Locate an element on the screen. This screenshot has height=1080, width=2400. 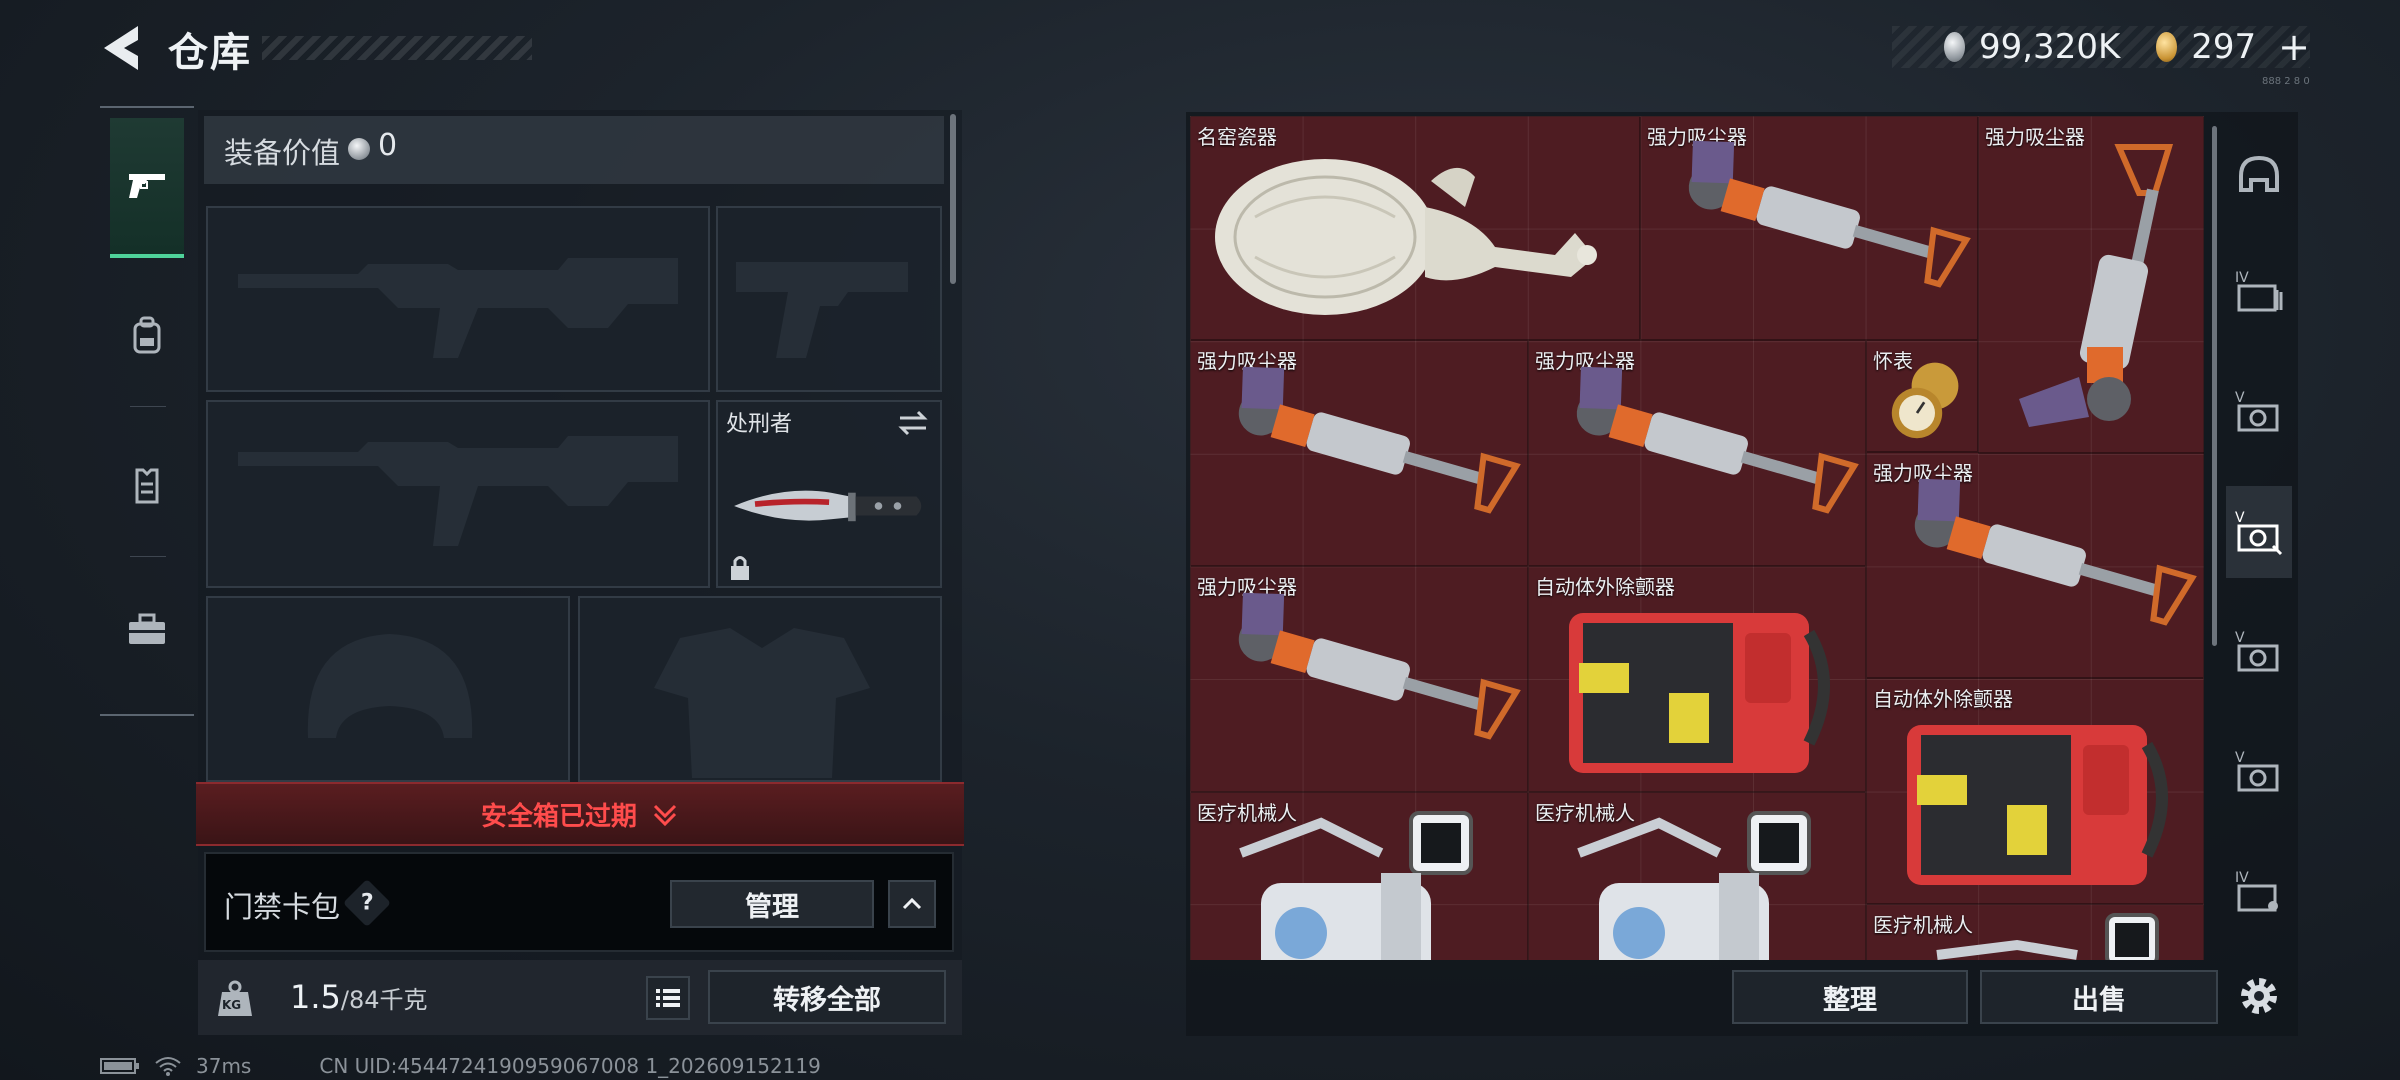
armor-silhouette-icon is located at coordinates (762, 703).